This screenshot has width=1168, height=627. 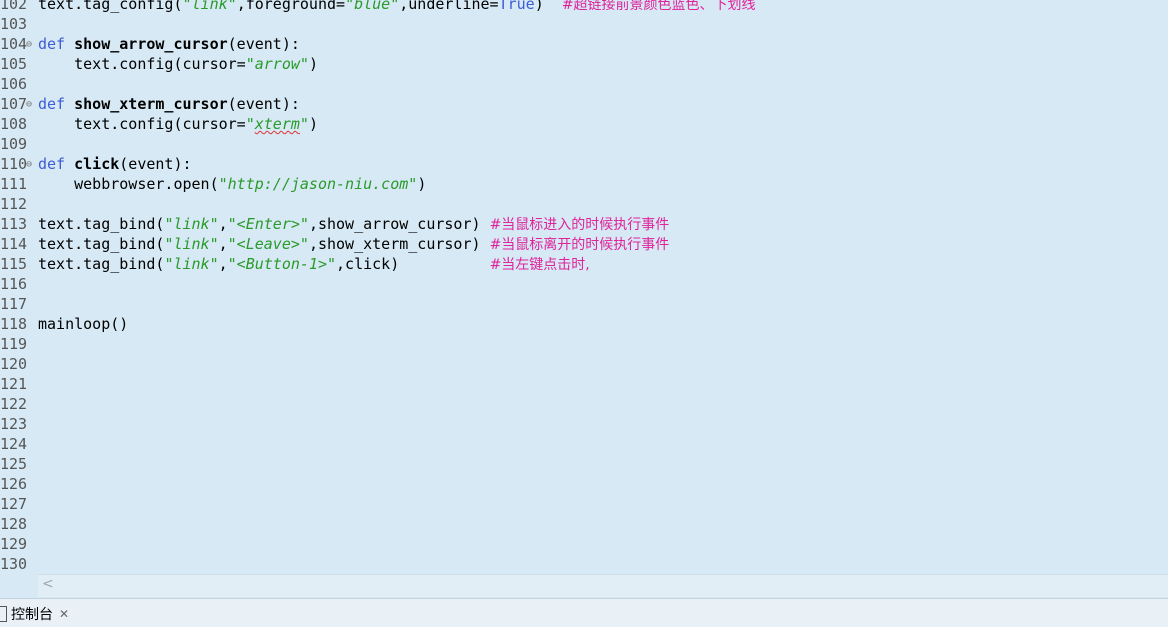 What do you see at coordinates (584, 164) in the screenshot?
I see `code-line: 110⊖ def click(event):` at bounding box center [584, 164].